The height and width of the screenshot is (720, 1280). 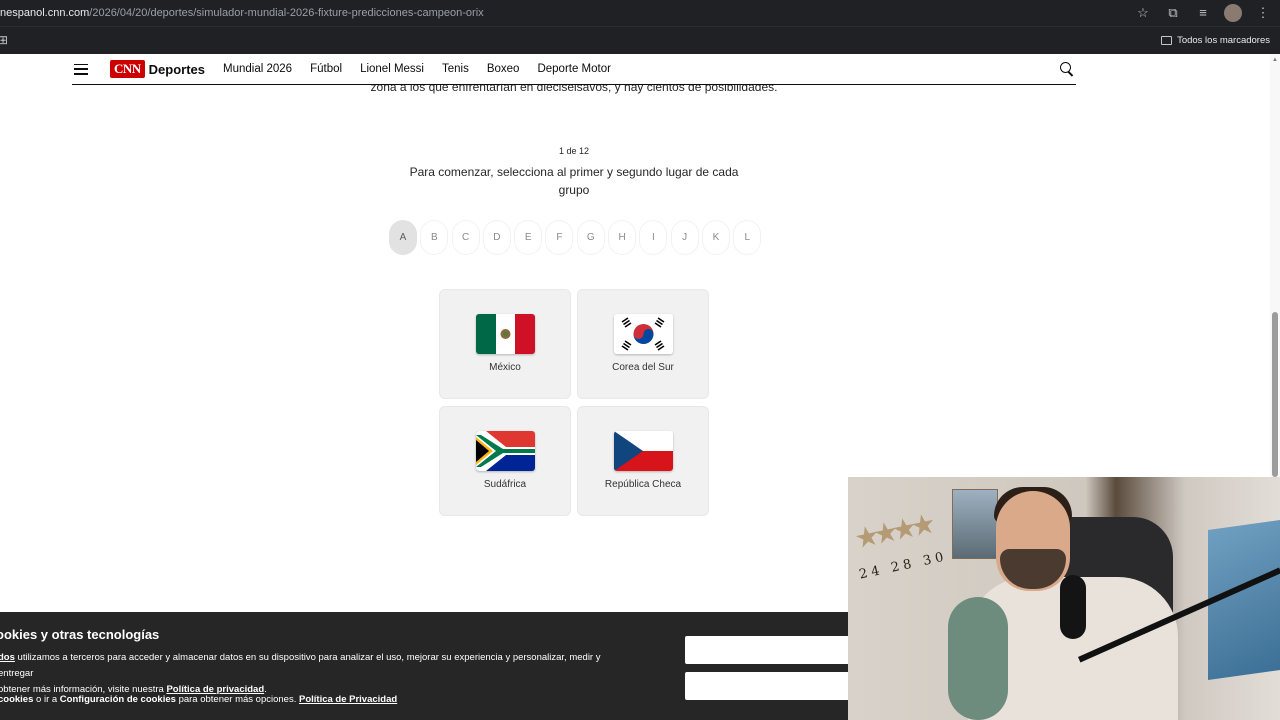 What do you see at coordinates (505, 451) in the screenshot?
I see `south-africa-flag-icon` at bounding box center [505, 451].